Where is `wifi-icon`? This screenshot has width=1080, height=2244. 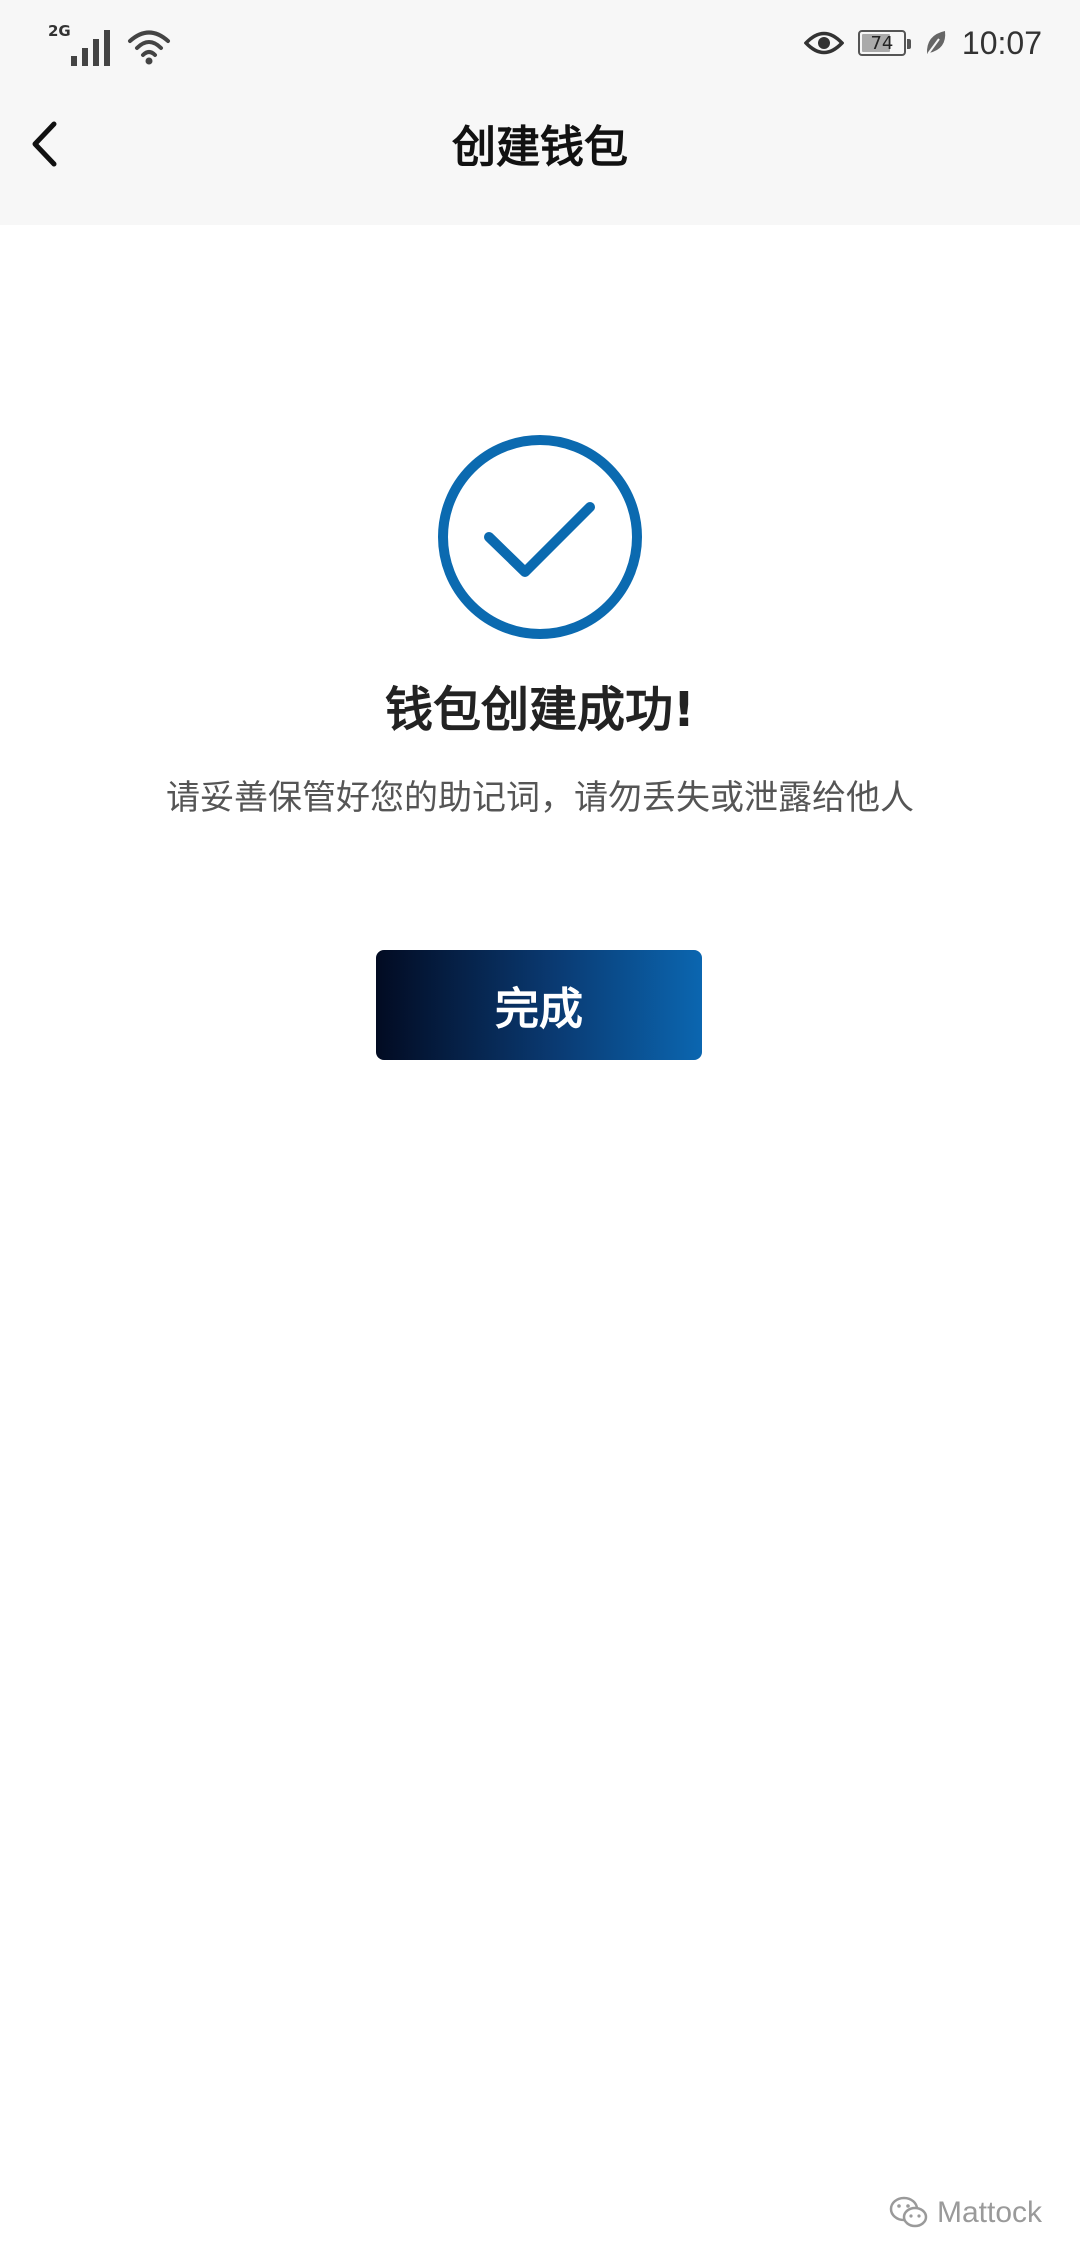
wifi-icon is located at coordinates (148, 47).